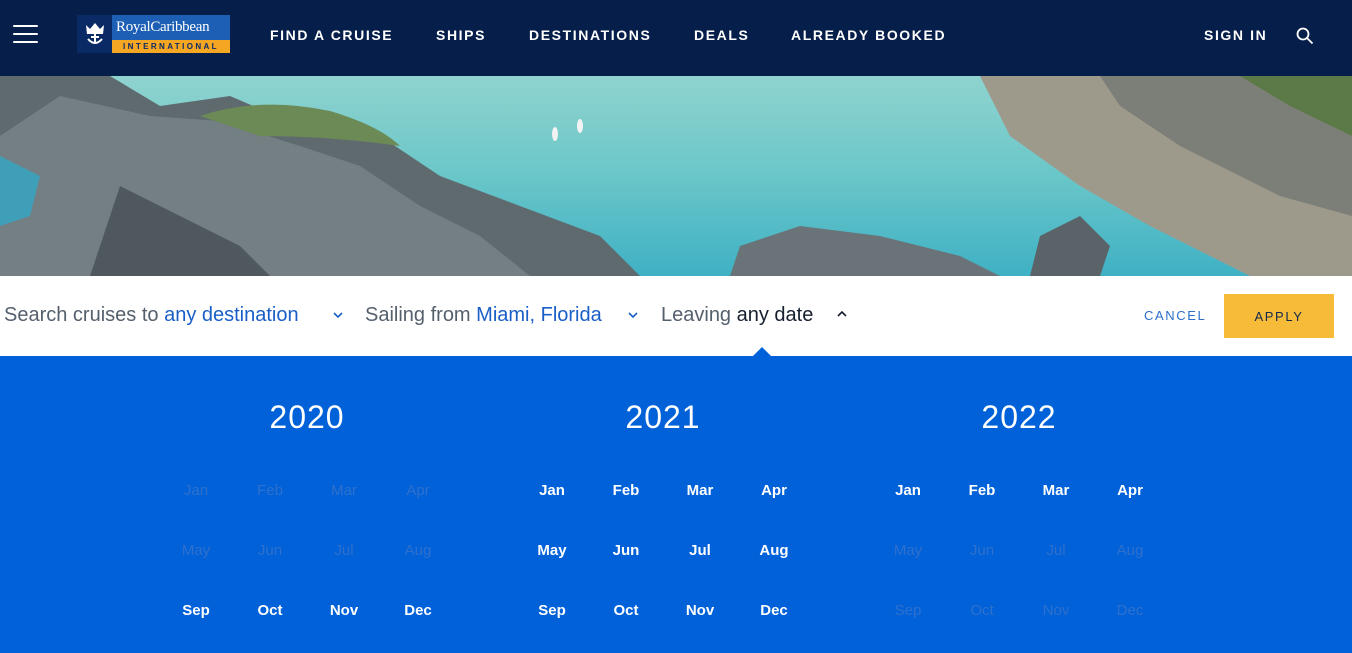 Image resolution: width=1352 pixels, height=653 pixels. I want to click on month-apr-2020: Apr, so click(418, 490).